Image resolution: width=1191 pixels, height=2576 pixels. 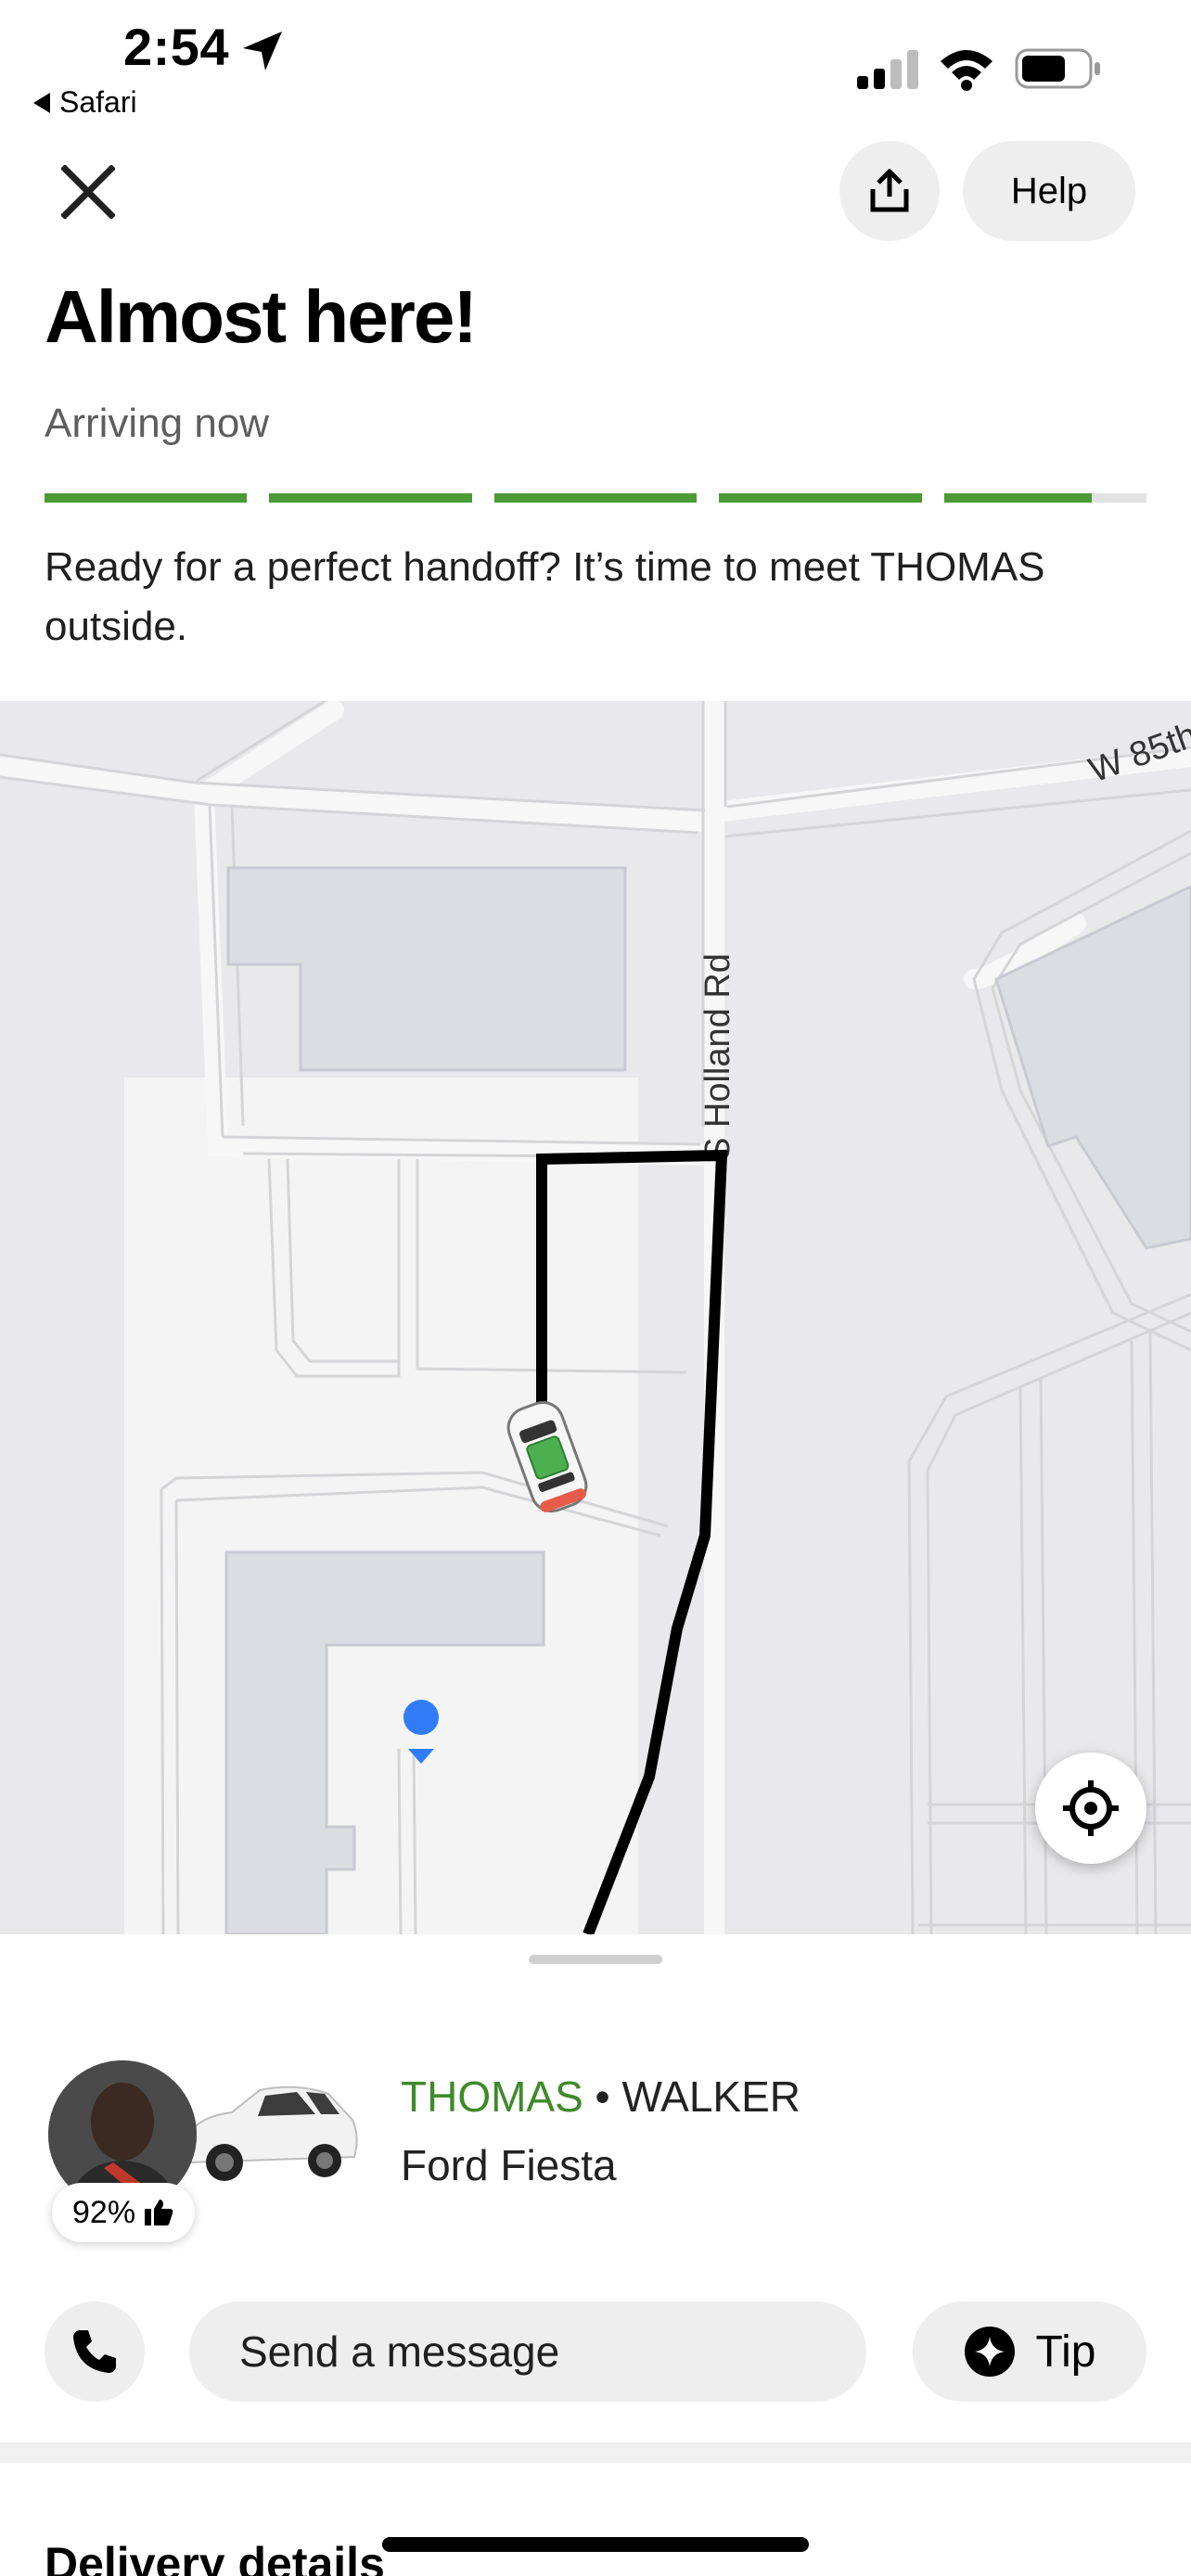 I want to click on trip-progress-bar, so click(x=596, y=498).